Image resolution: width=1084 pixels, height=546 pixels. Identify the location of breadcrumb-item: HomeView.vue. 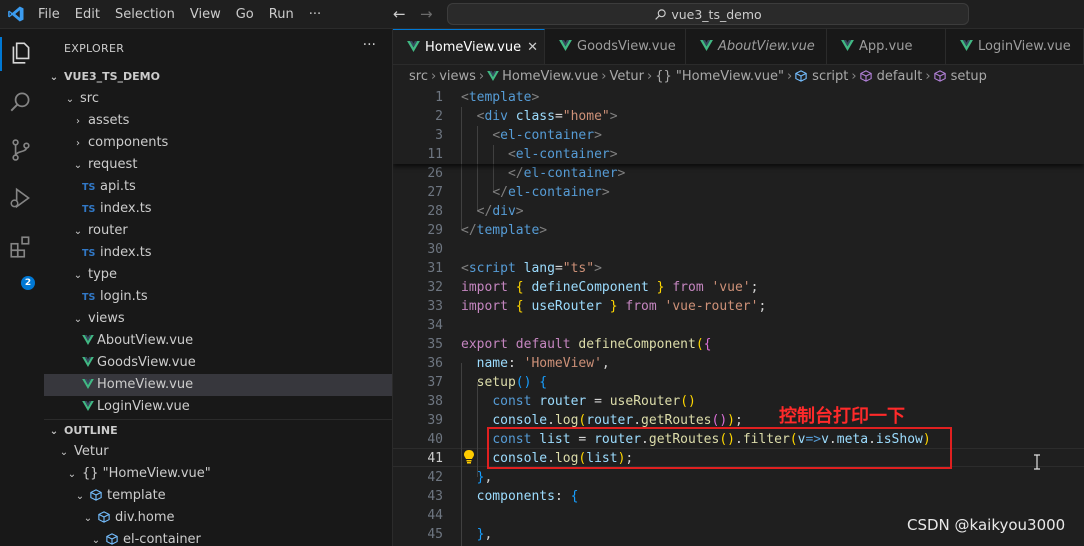
(550, 76).